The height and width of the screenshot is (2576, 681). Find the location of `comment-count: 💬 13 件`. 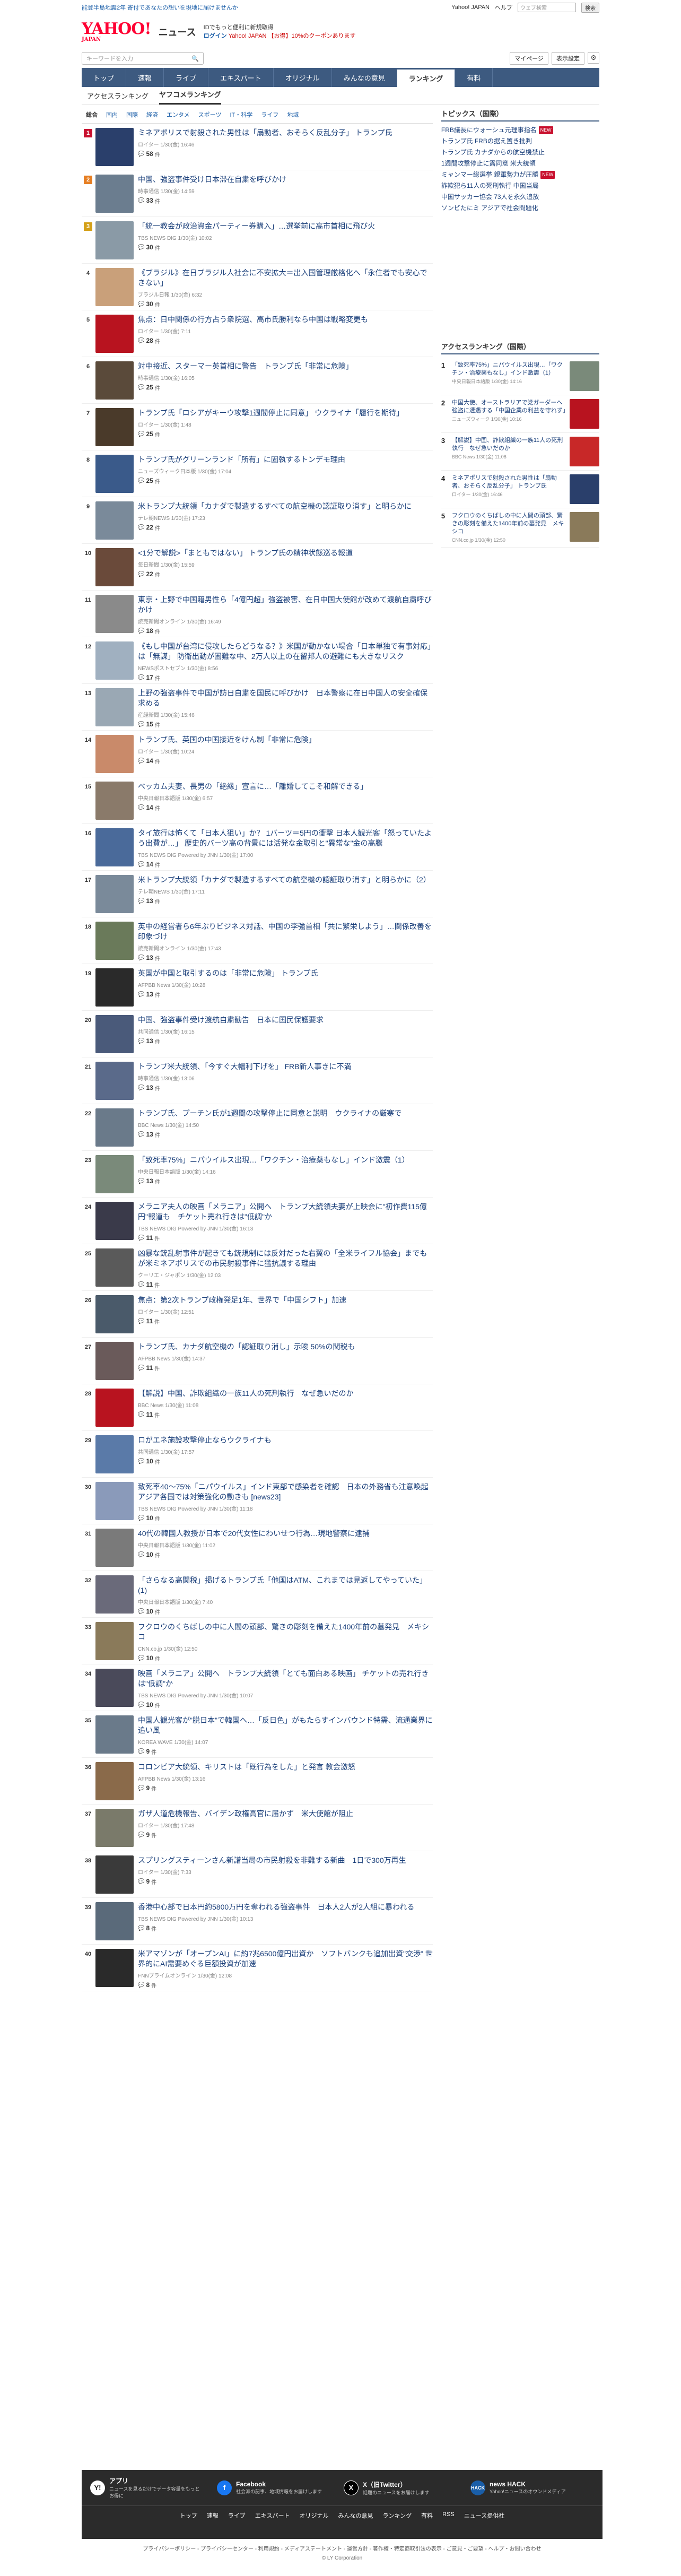

comment-count: 💬 13 件 is located at coordinates (286, 1041).